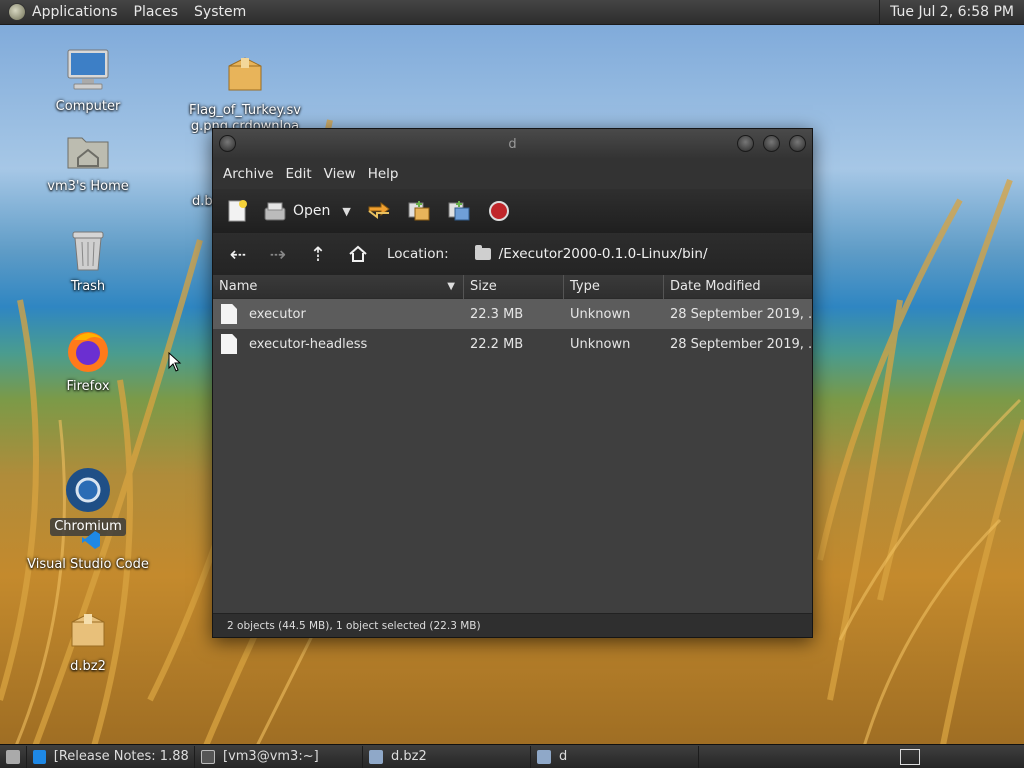  Describe the element at coordinates (340, 174) in the screenshot. I see `menu-view: View` at that location.